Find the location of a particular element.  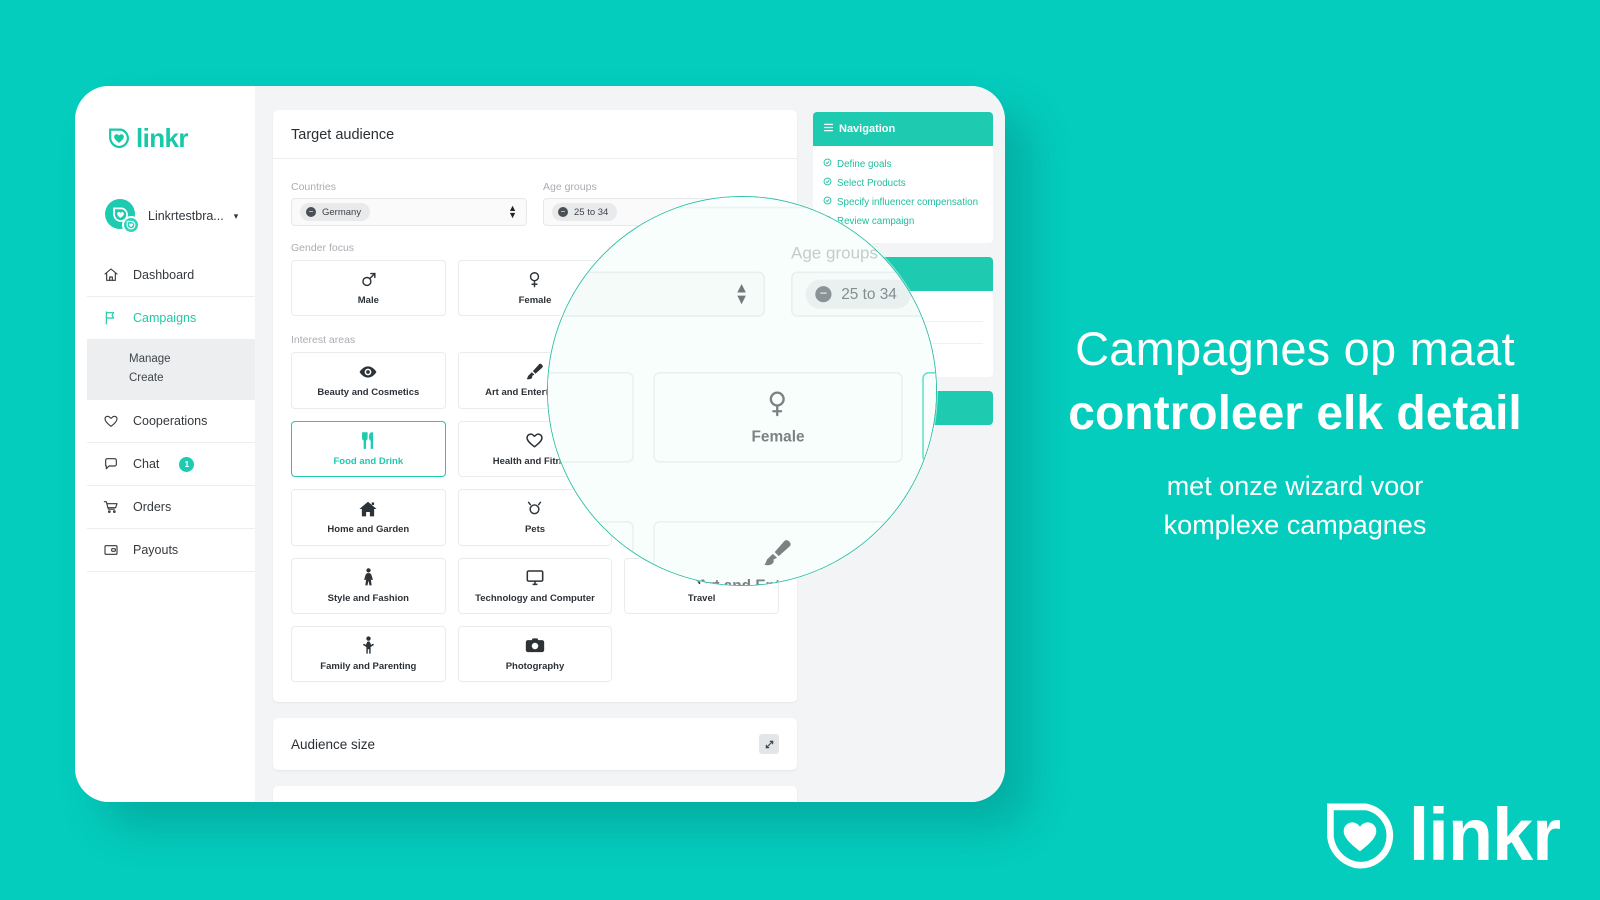

venus-icon is located at coordinates (534, 279).